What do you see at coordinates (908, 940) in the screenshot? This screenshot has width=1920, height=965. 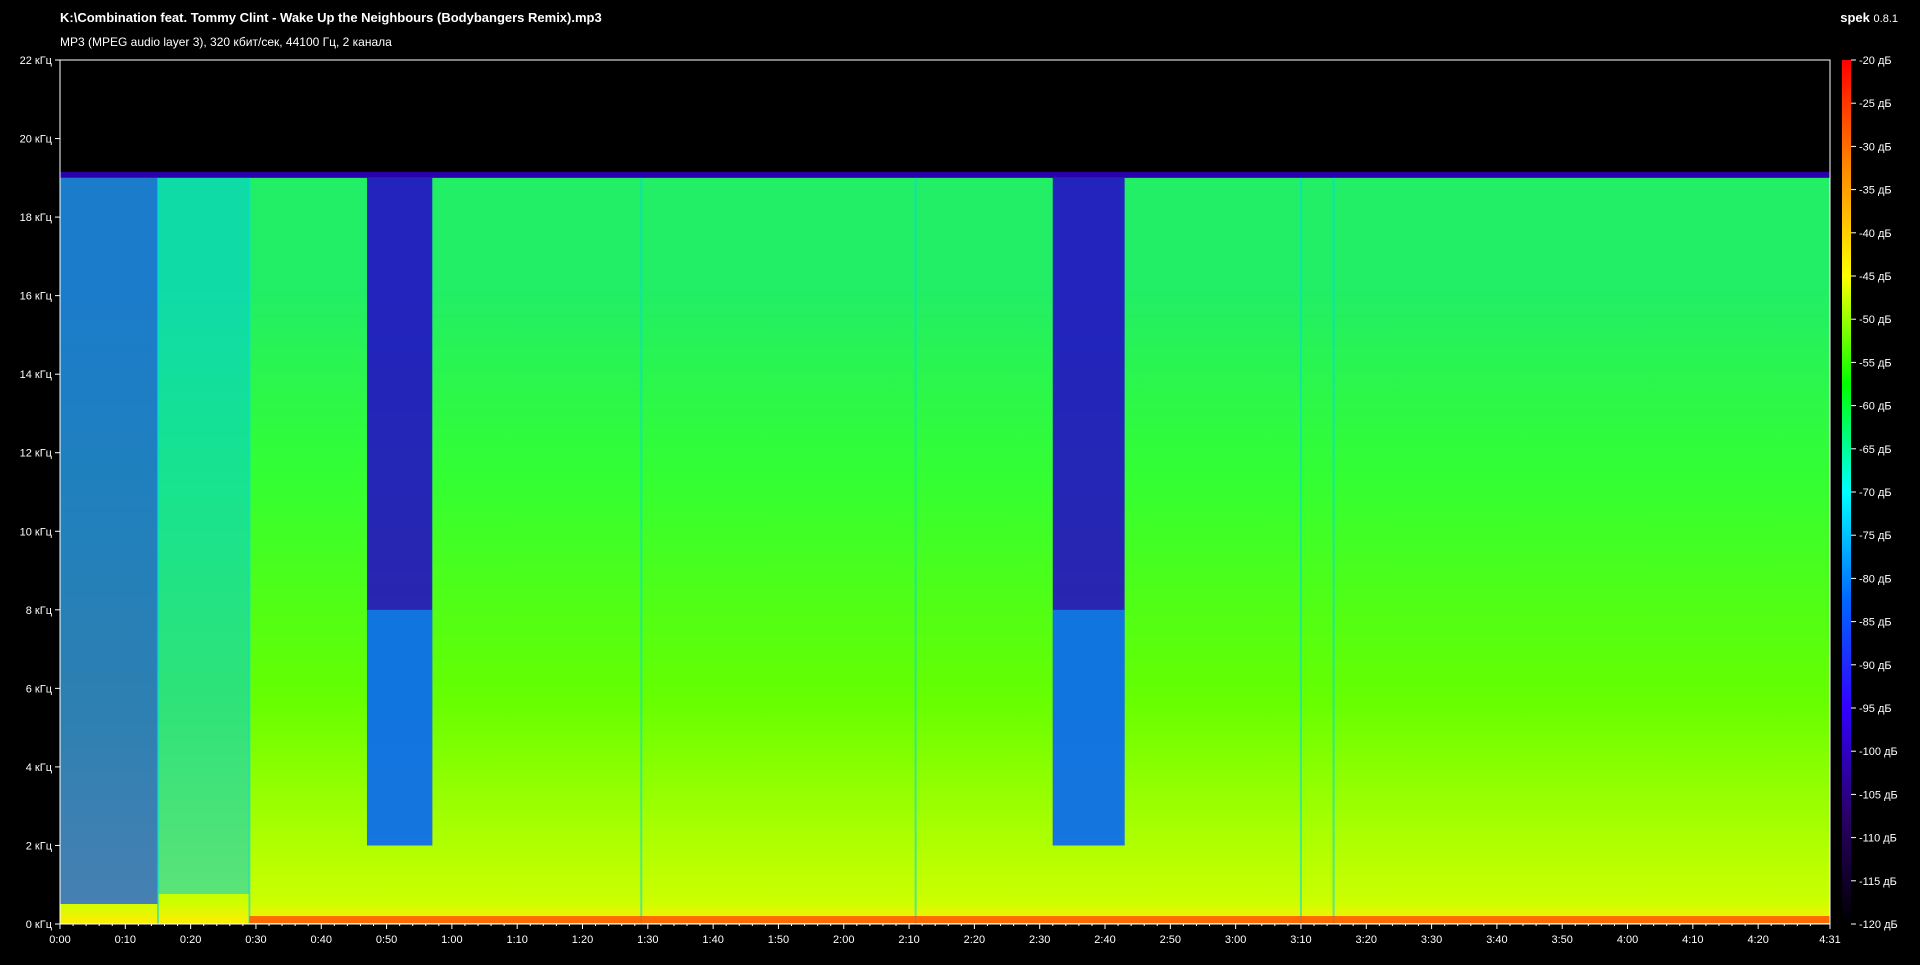 I see `x-tick-label: 2:10` at bounding box center [908, 940].